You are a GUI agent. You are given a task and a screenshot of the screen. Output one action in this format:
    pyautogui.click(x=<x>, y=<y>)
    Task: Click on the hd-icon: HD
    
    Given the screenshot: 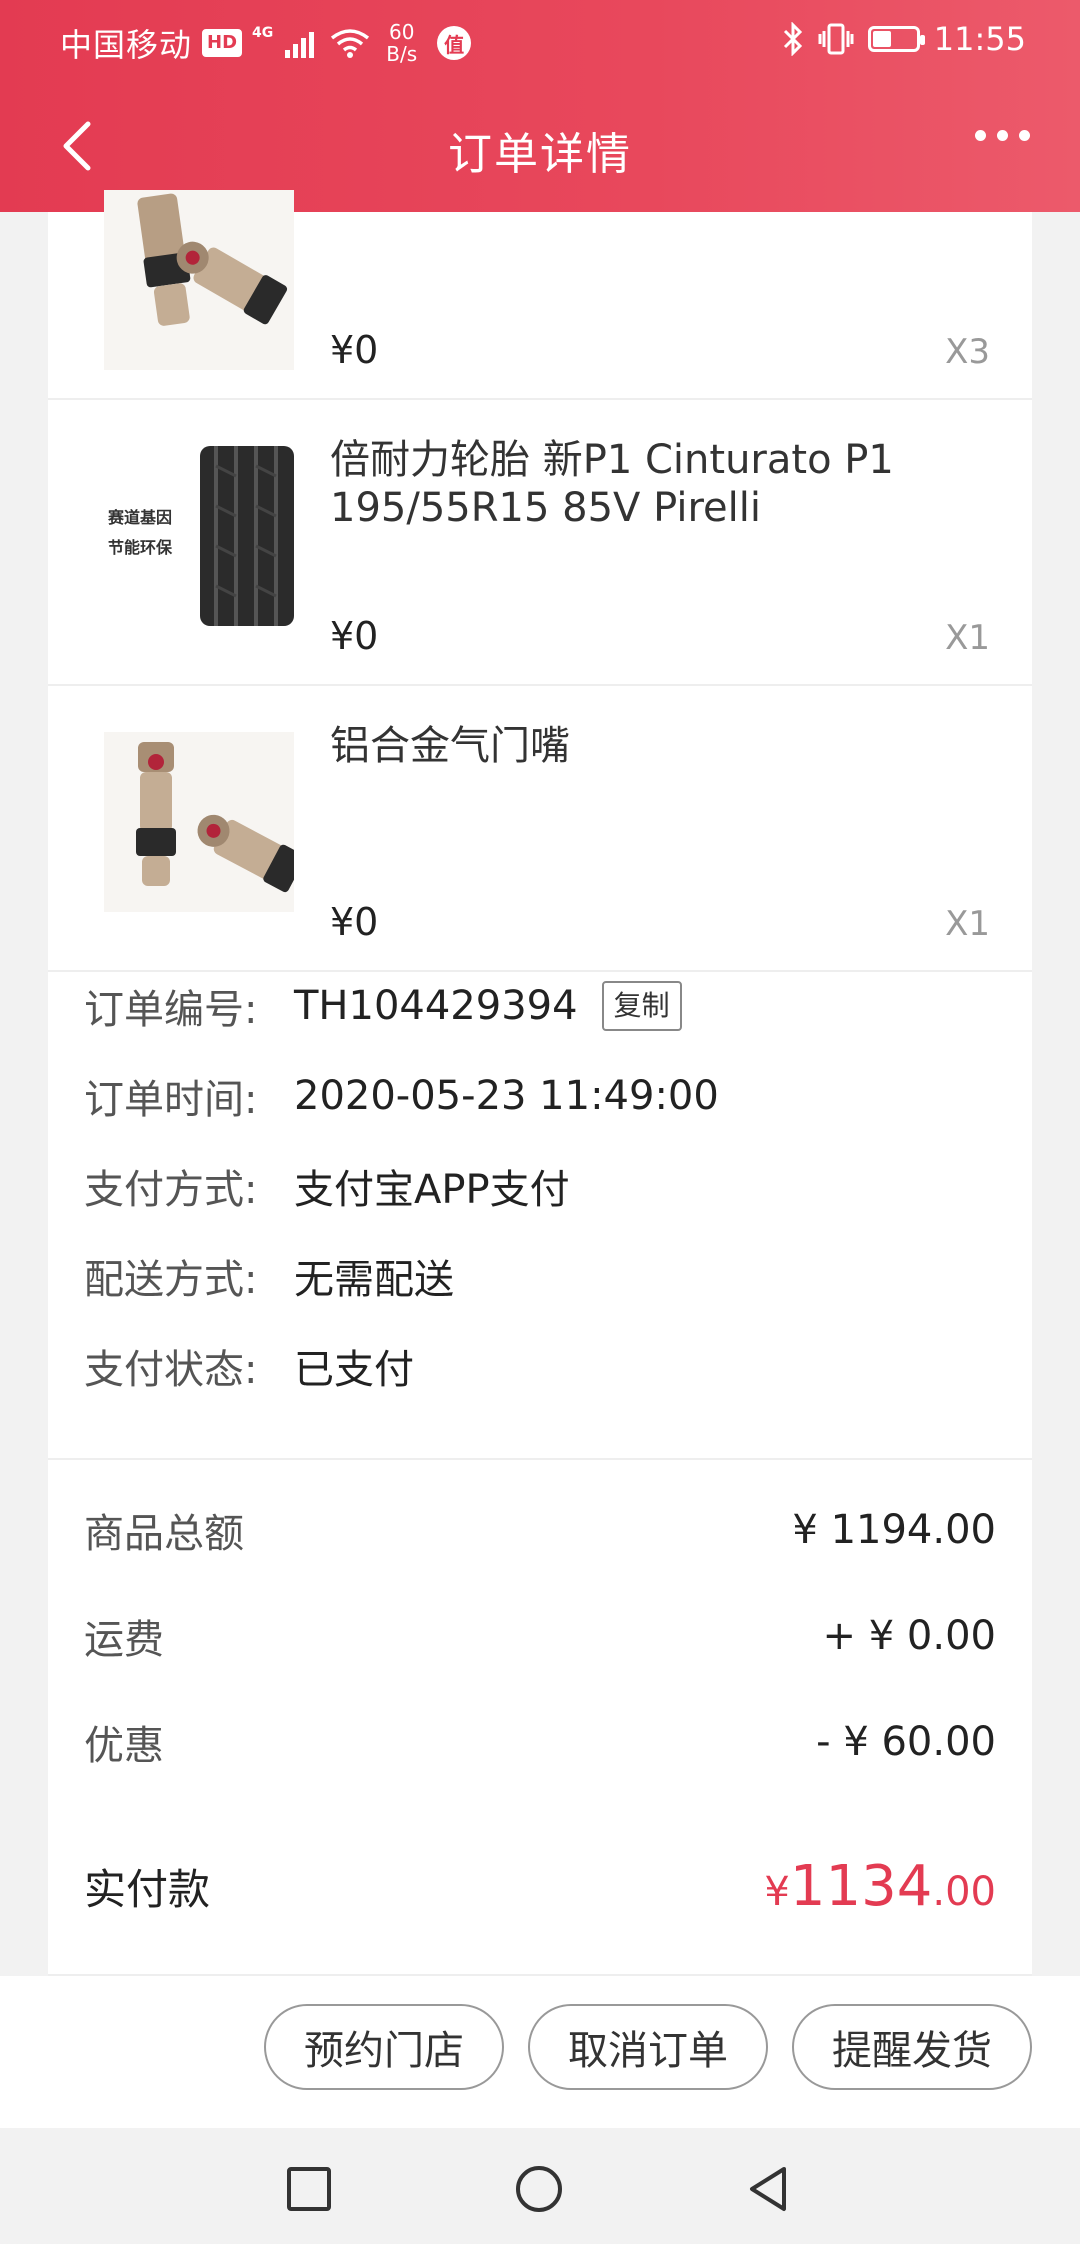 What is the action you would take?
    pyautogui.click(x=222, y=43)
    